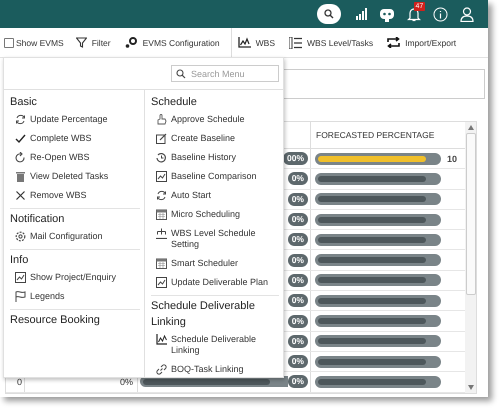 The width and height of the screenshot is (499, 411). Describe the element at coordinates (421, 42) in the screenshot. I see `toolbar-button: Import/Export` at that location.